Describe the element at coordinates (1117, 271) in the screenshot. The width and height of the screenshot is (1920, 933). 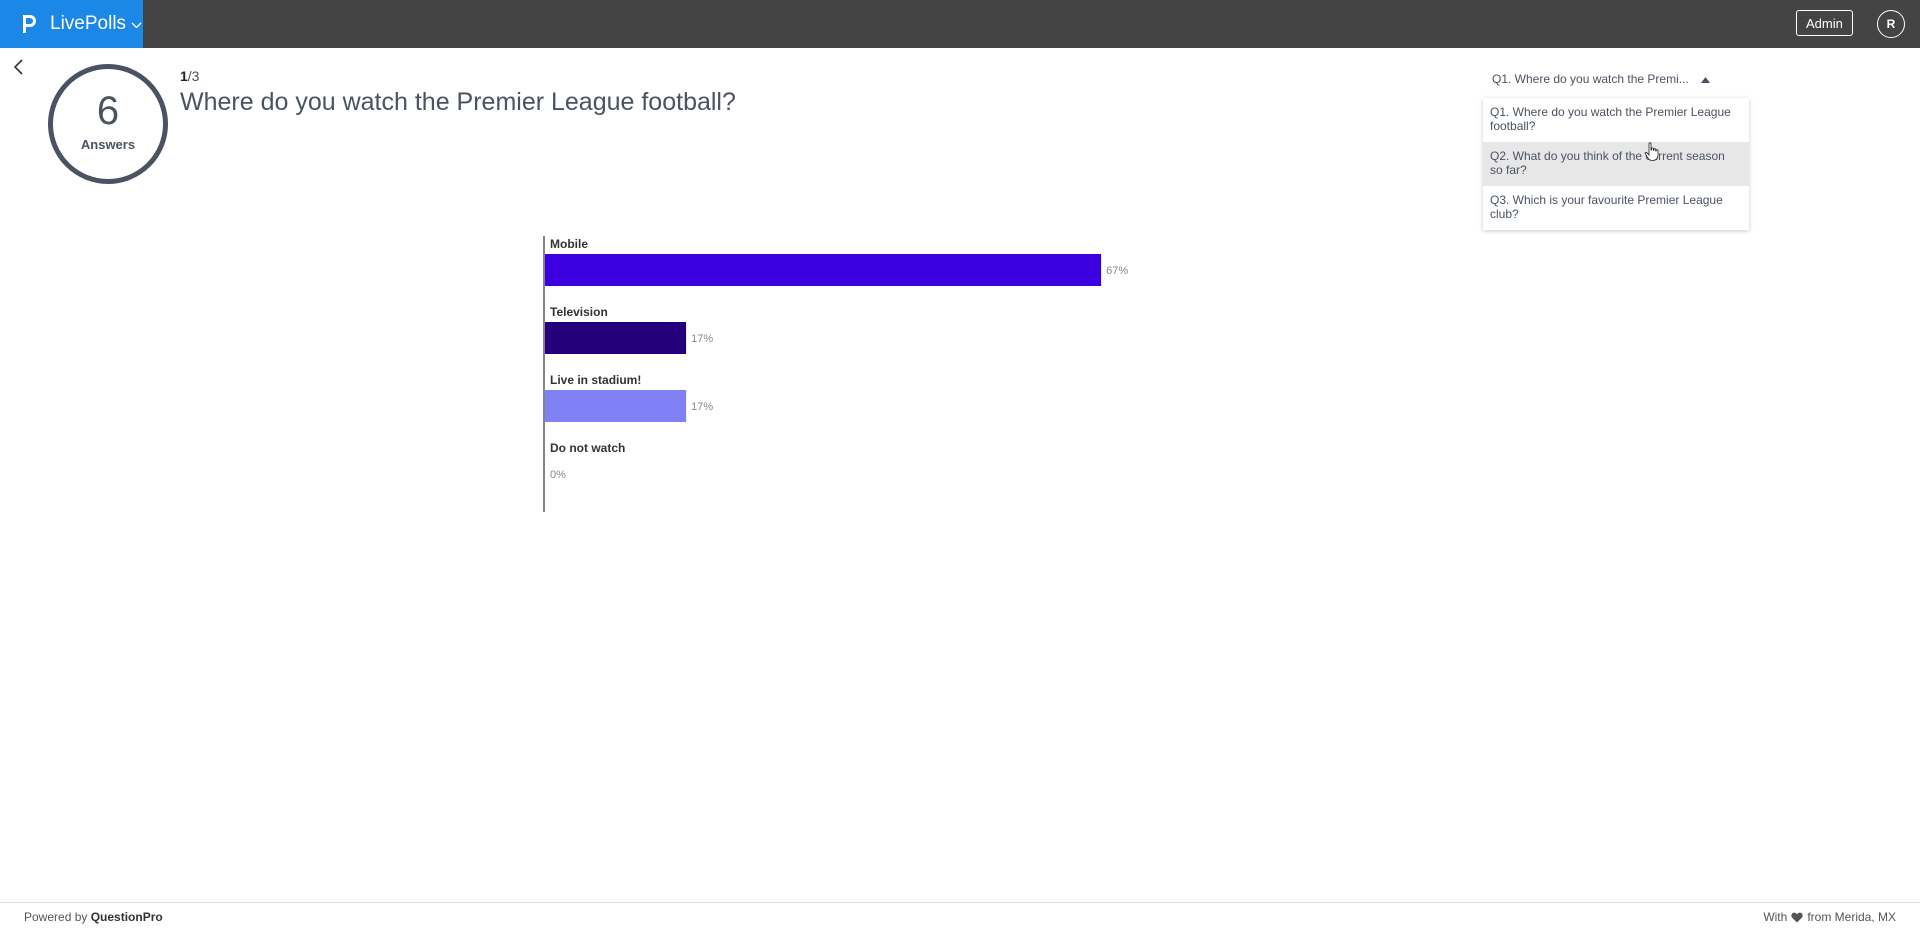
I see `value-label: 67%` at that location.